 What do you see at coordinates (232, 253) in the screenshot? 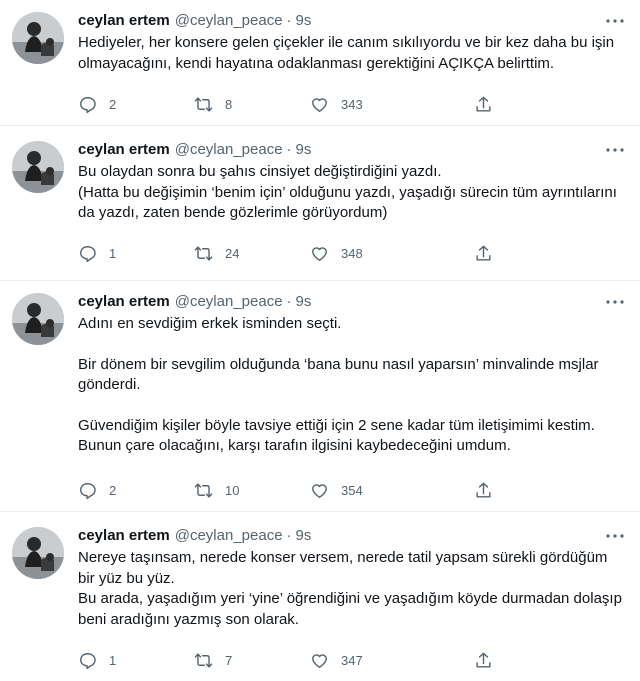
I see `retweet-count: 24` at bounding box center [232, 253].